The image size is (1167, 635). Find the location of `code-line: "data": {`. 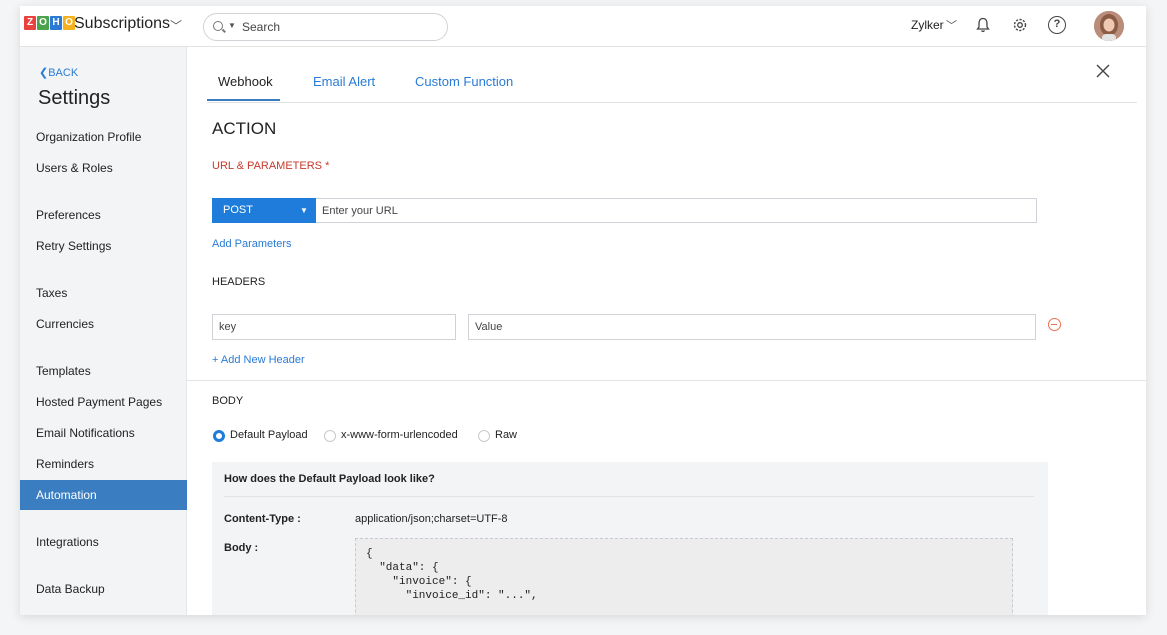

code-line: "data": { is located at coordinates (402, 568).